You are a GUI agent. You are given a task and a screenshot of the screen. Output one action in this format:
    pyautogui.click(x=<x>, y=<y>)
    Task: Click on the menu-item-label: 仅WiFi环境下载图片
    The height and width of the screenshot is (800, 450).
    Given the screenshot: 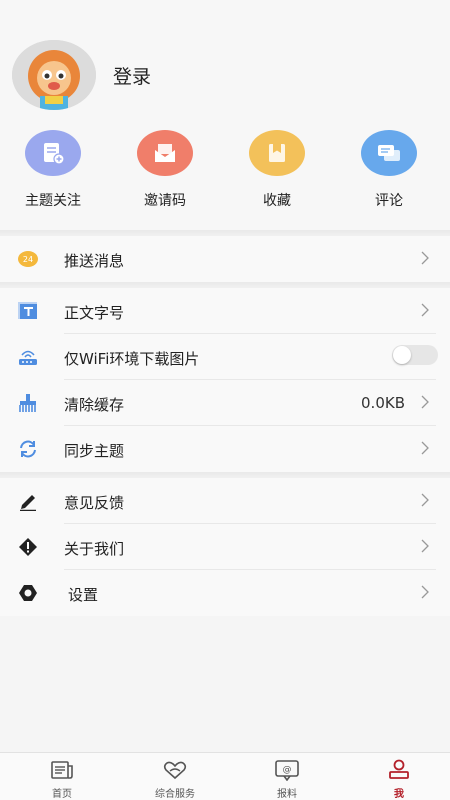 What is the action you would take?
    pyautogui.click(x=132, y=359)
    